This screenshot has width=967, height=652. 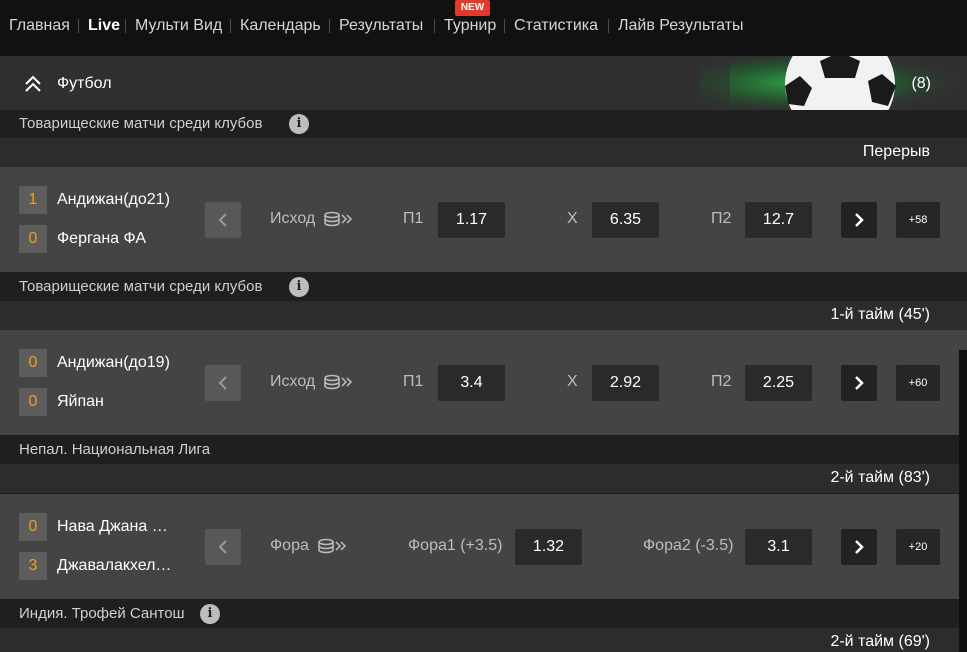 I want to click on sport-header: Футбол (8), so click(x=483, y=83).